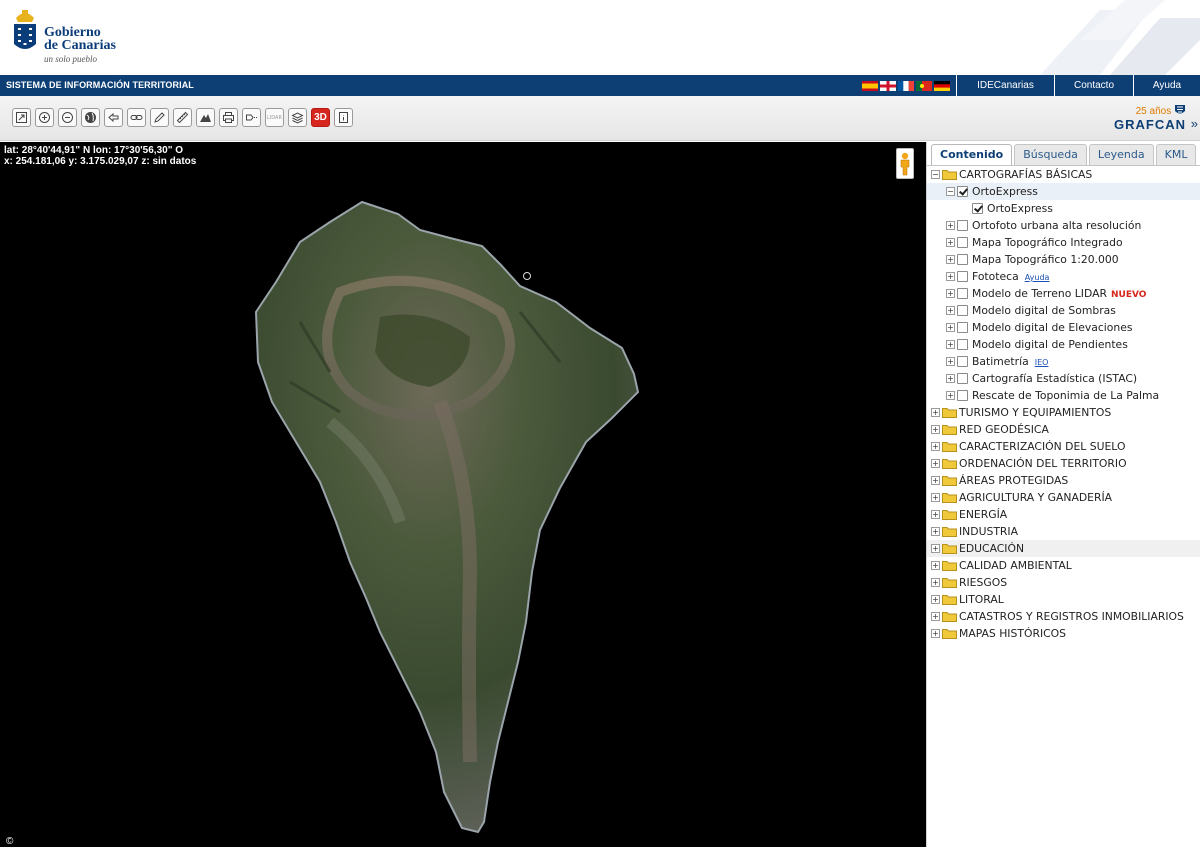 The width and height of the screenshot is (1200, 847). Describe the element at coordinates (1005, 85) in the screenshot. I see `nav-link-idecanarias: IDECanarias` at that location.